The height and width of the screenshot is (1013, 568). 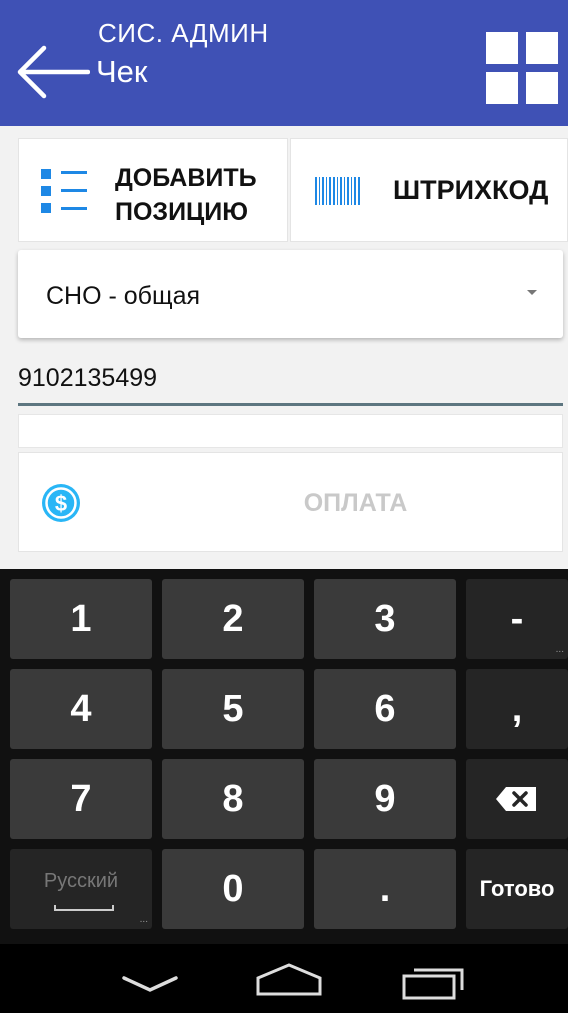 I want to click on home-nav-icon, so click(x=289, y=980).